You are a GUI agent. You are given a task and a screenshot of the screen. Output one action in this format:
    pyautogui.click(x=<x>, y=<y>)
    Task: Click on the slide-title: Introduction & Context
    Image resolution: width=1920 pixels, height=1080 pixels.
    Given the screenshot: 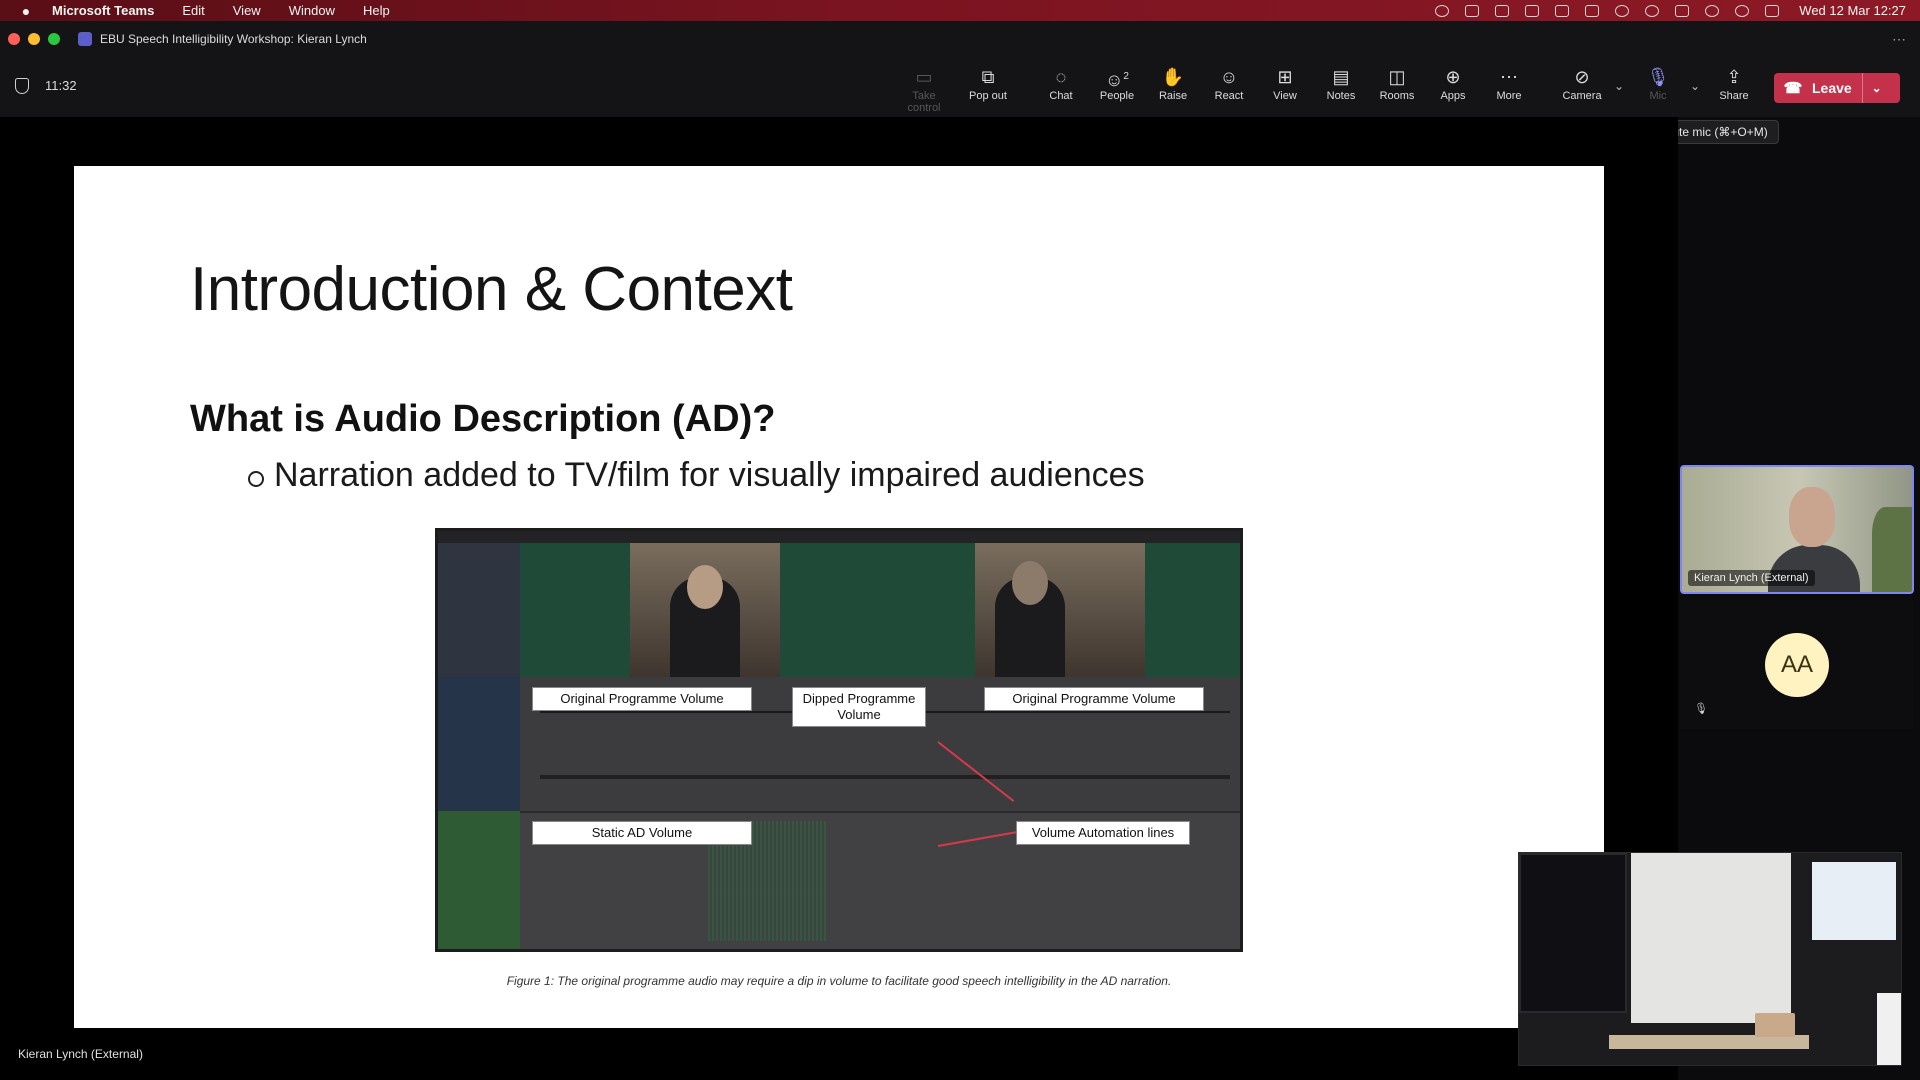 What is the action you would take?
    pyautogui.click(x=491, y=289)
    